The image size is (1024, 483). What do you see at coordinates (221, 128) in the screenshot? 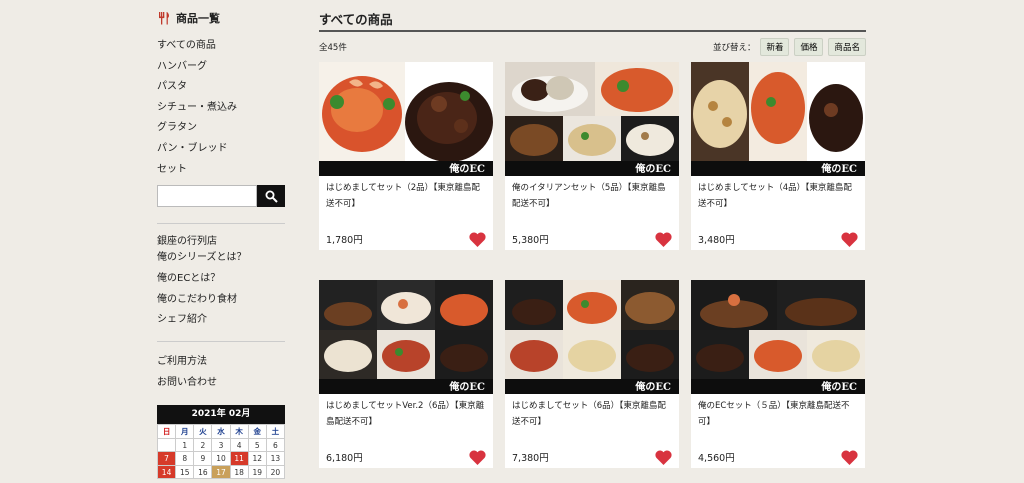
I see `nav-item-gratin: グラタン` at bounding box center [221, 128].